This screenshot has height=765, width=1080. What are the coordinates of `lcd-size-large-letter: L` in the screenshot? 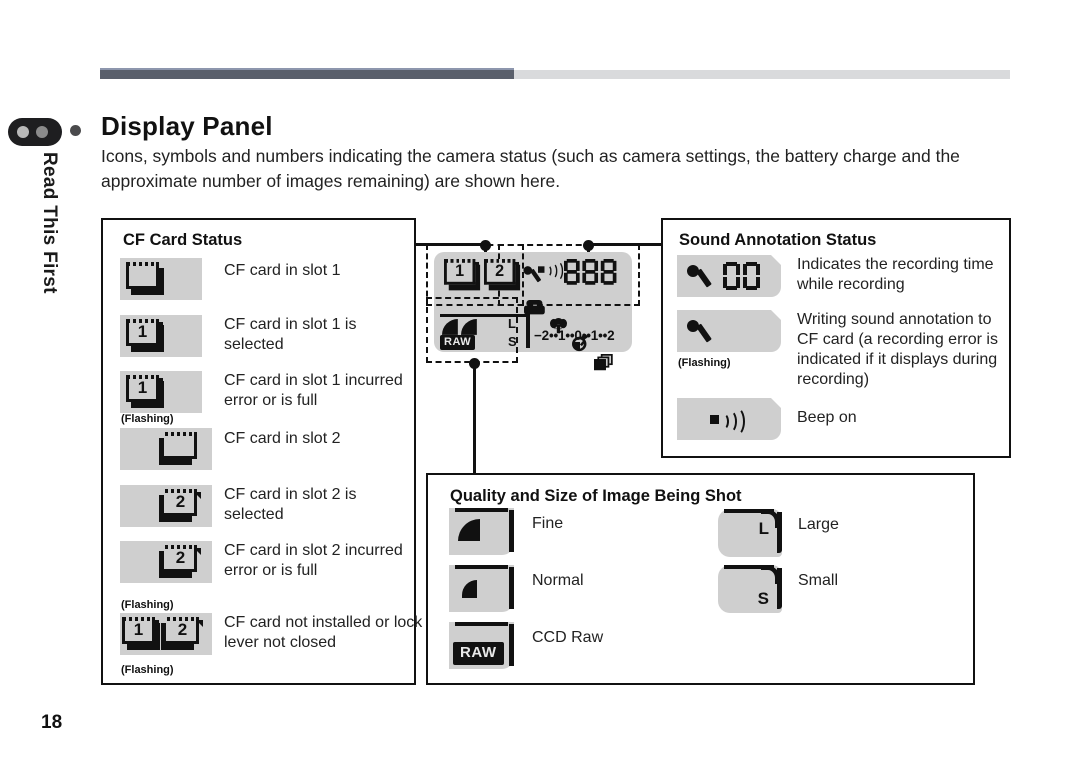 It's located at (512, 323).